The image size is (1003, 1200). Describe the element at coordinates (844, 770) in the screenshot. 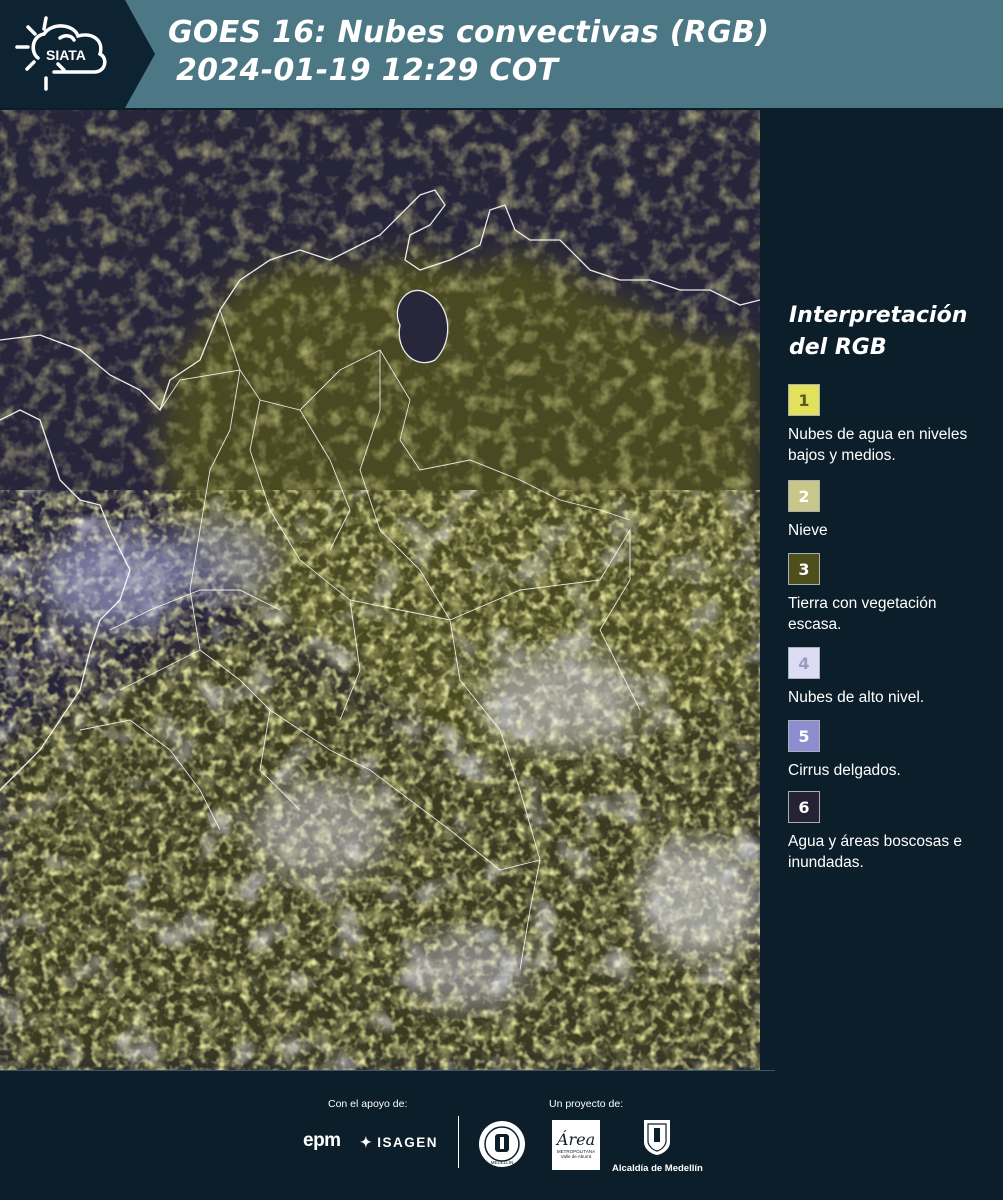

I see `legend-label-5: Cirrus delgados.` at that location.